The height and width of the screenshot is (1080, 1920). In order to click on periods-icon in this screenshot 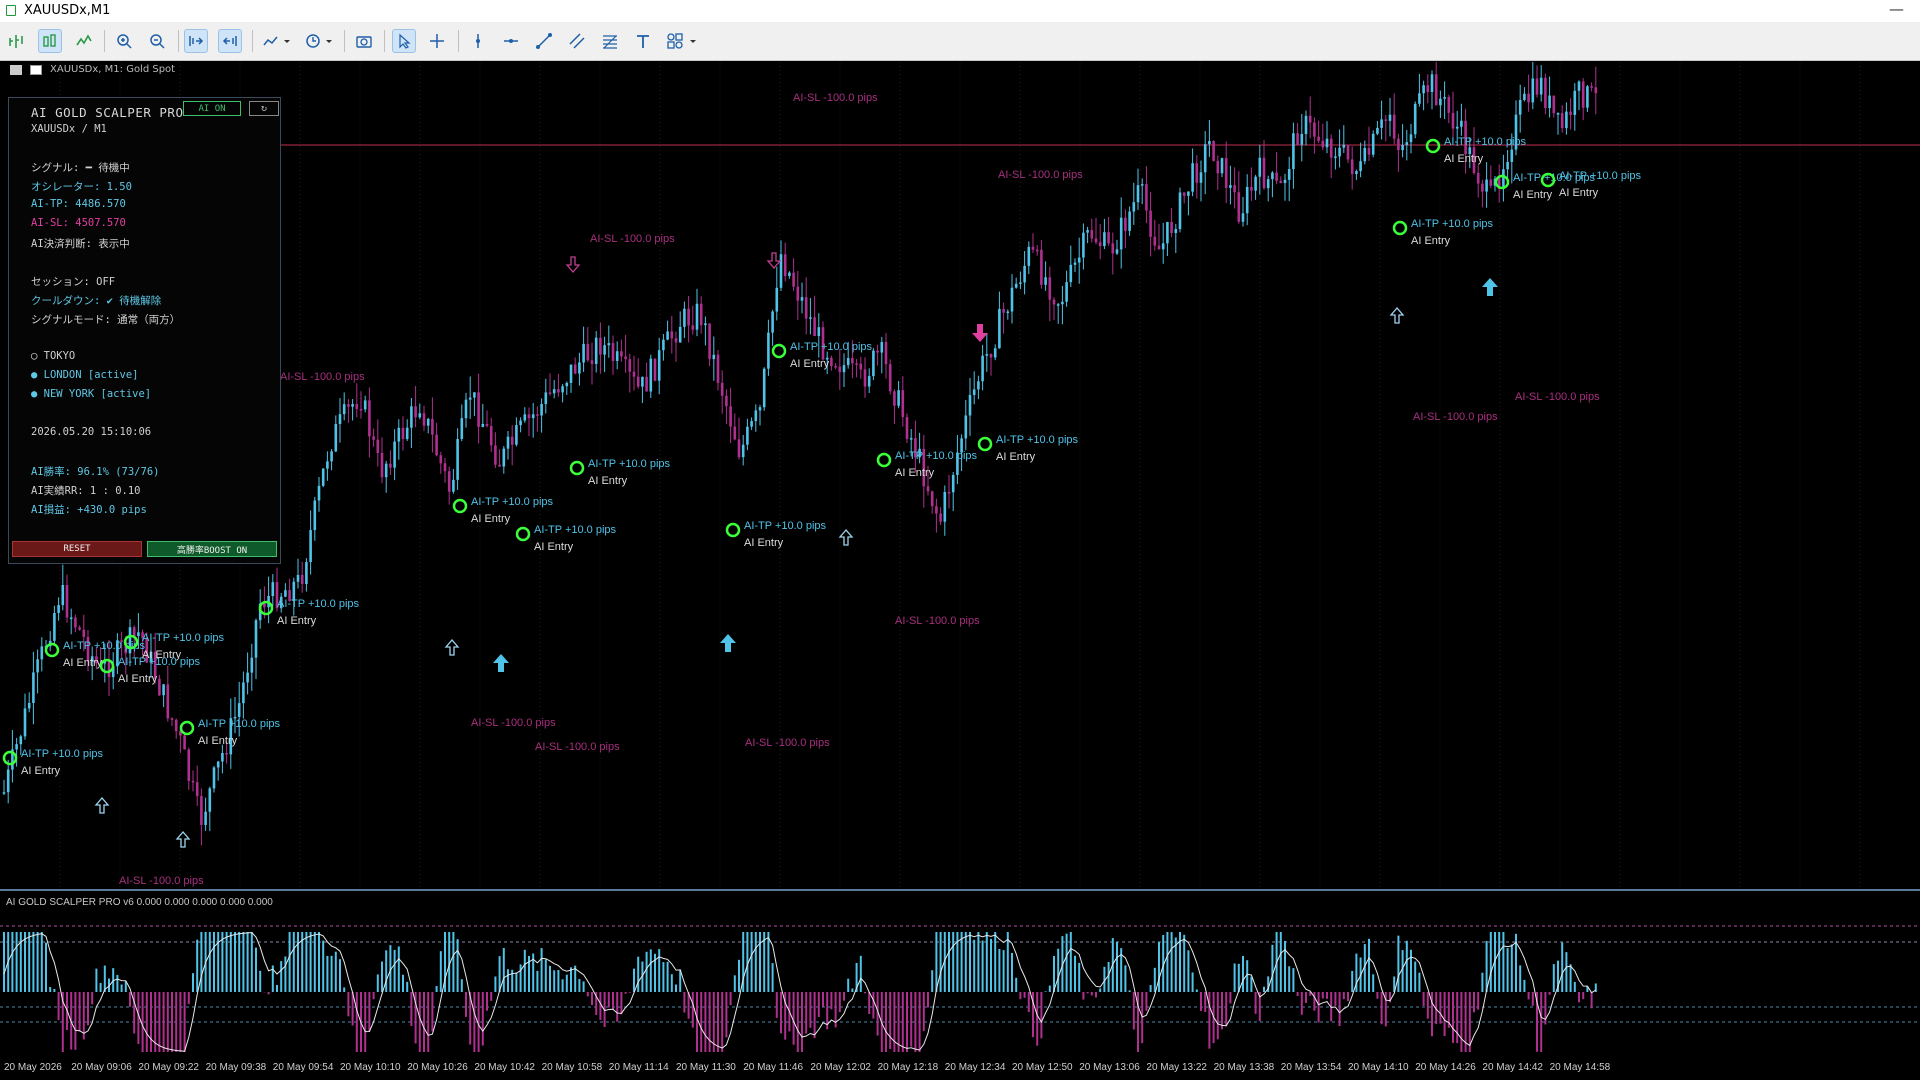, I will do `click(319, 41)`.